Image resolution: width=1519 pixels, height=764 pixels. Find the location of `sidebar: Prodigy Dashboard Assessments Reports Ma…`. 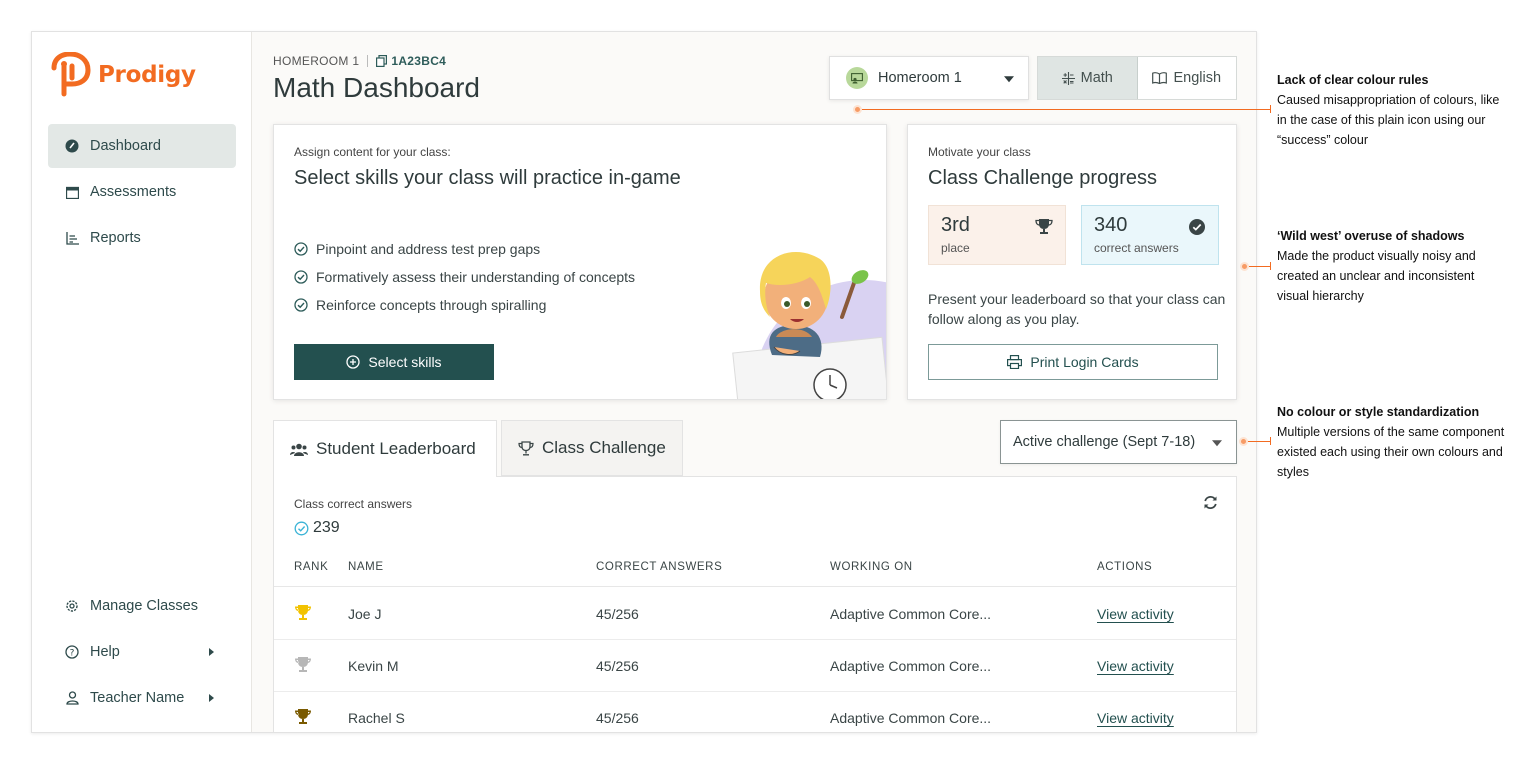

sidebar: Prodigy Dashboard Assessments Reports Ma… is located at coordinates (142, 382).